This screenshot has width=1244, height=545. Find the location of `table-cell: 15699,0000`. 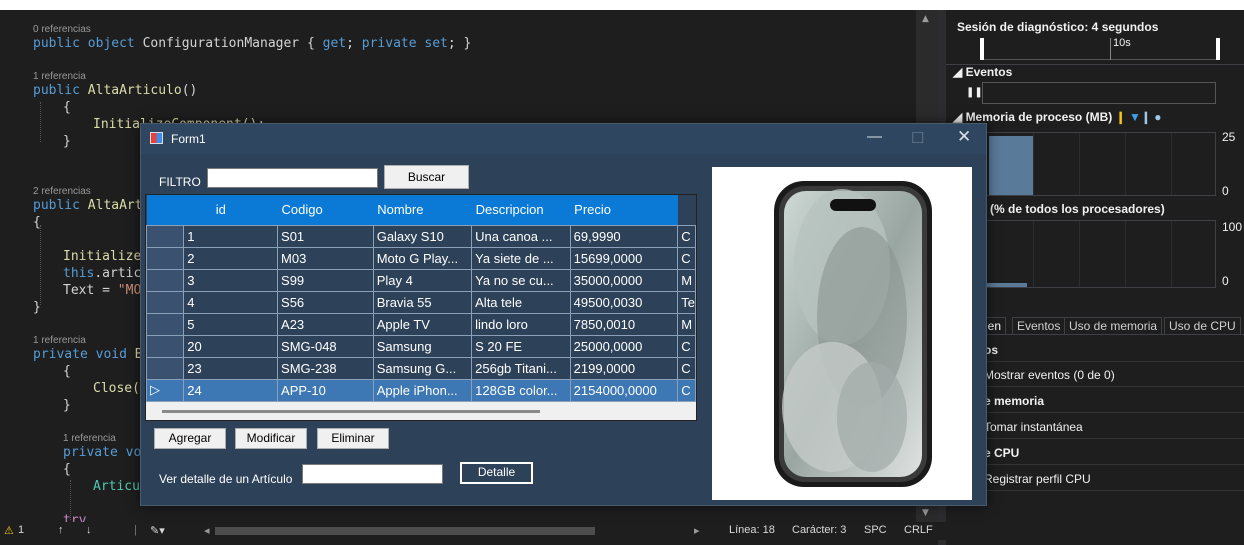

table-cell: 15699,0000 is located at coordinates (624, 258).